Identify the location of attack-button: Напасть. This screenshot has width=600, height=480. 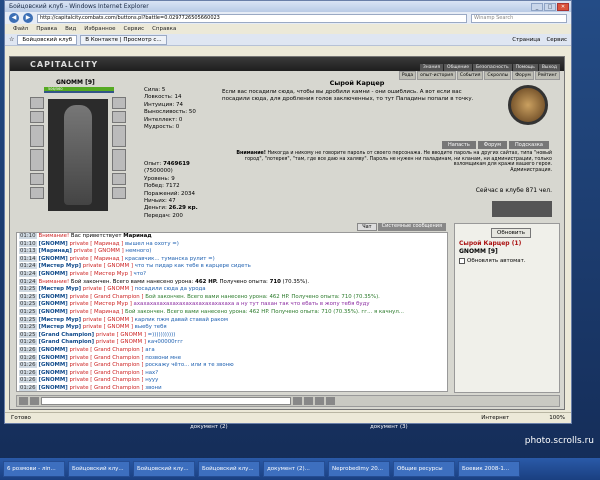
(459, 145).